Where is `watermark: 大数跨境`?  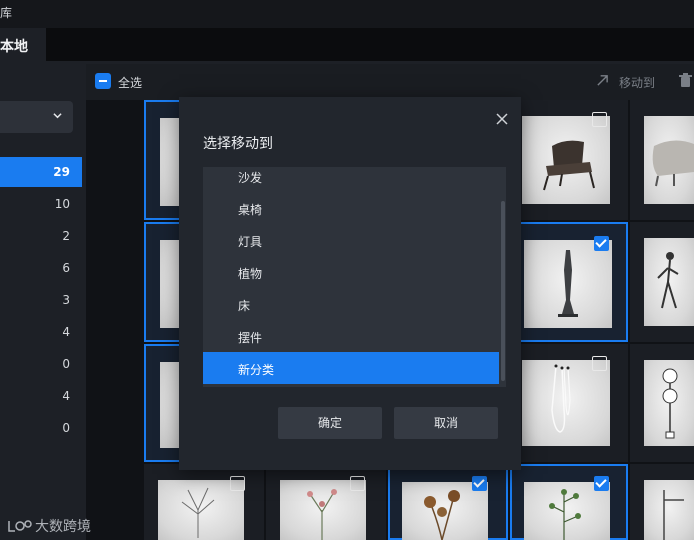
watermark: 大数跨境 is located at coordinates (49, 526).